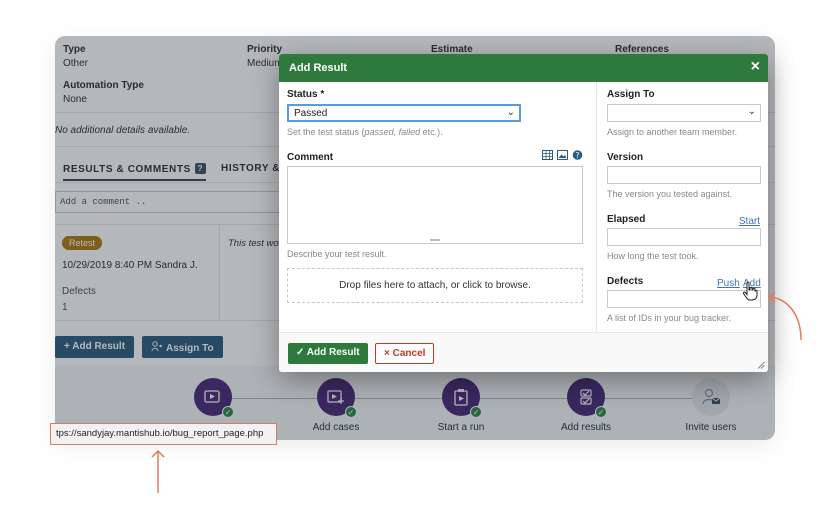 The width and height of the screenshot is (830, 517). I want to click on comment-hint: Describe your test result., so click(337, 254).